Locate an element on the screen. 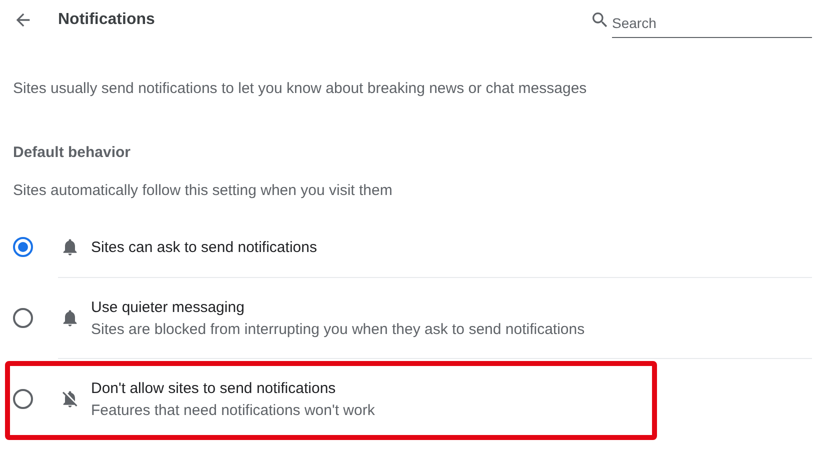  search-icon is located at coordinates (600, 20).